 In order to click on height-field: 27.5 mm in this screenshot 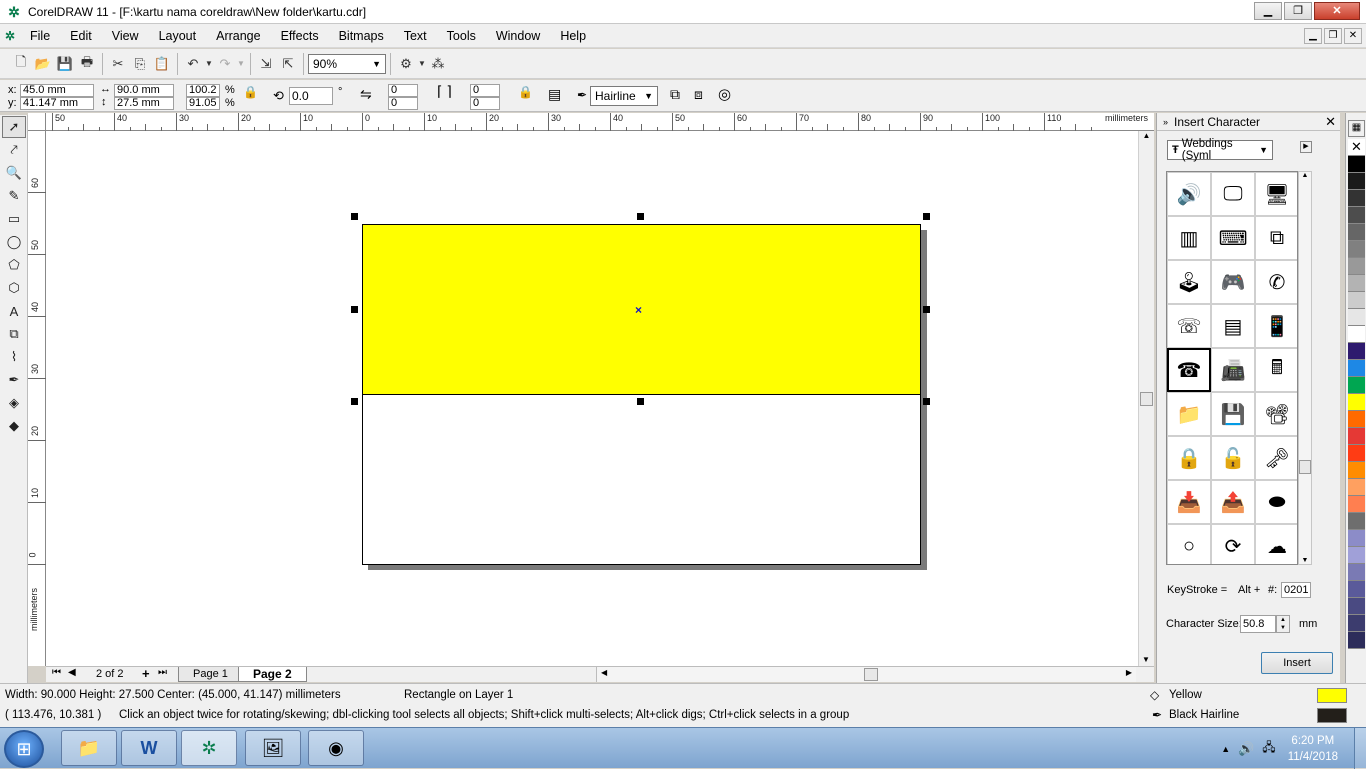, I will do `click(144, 103)`.